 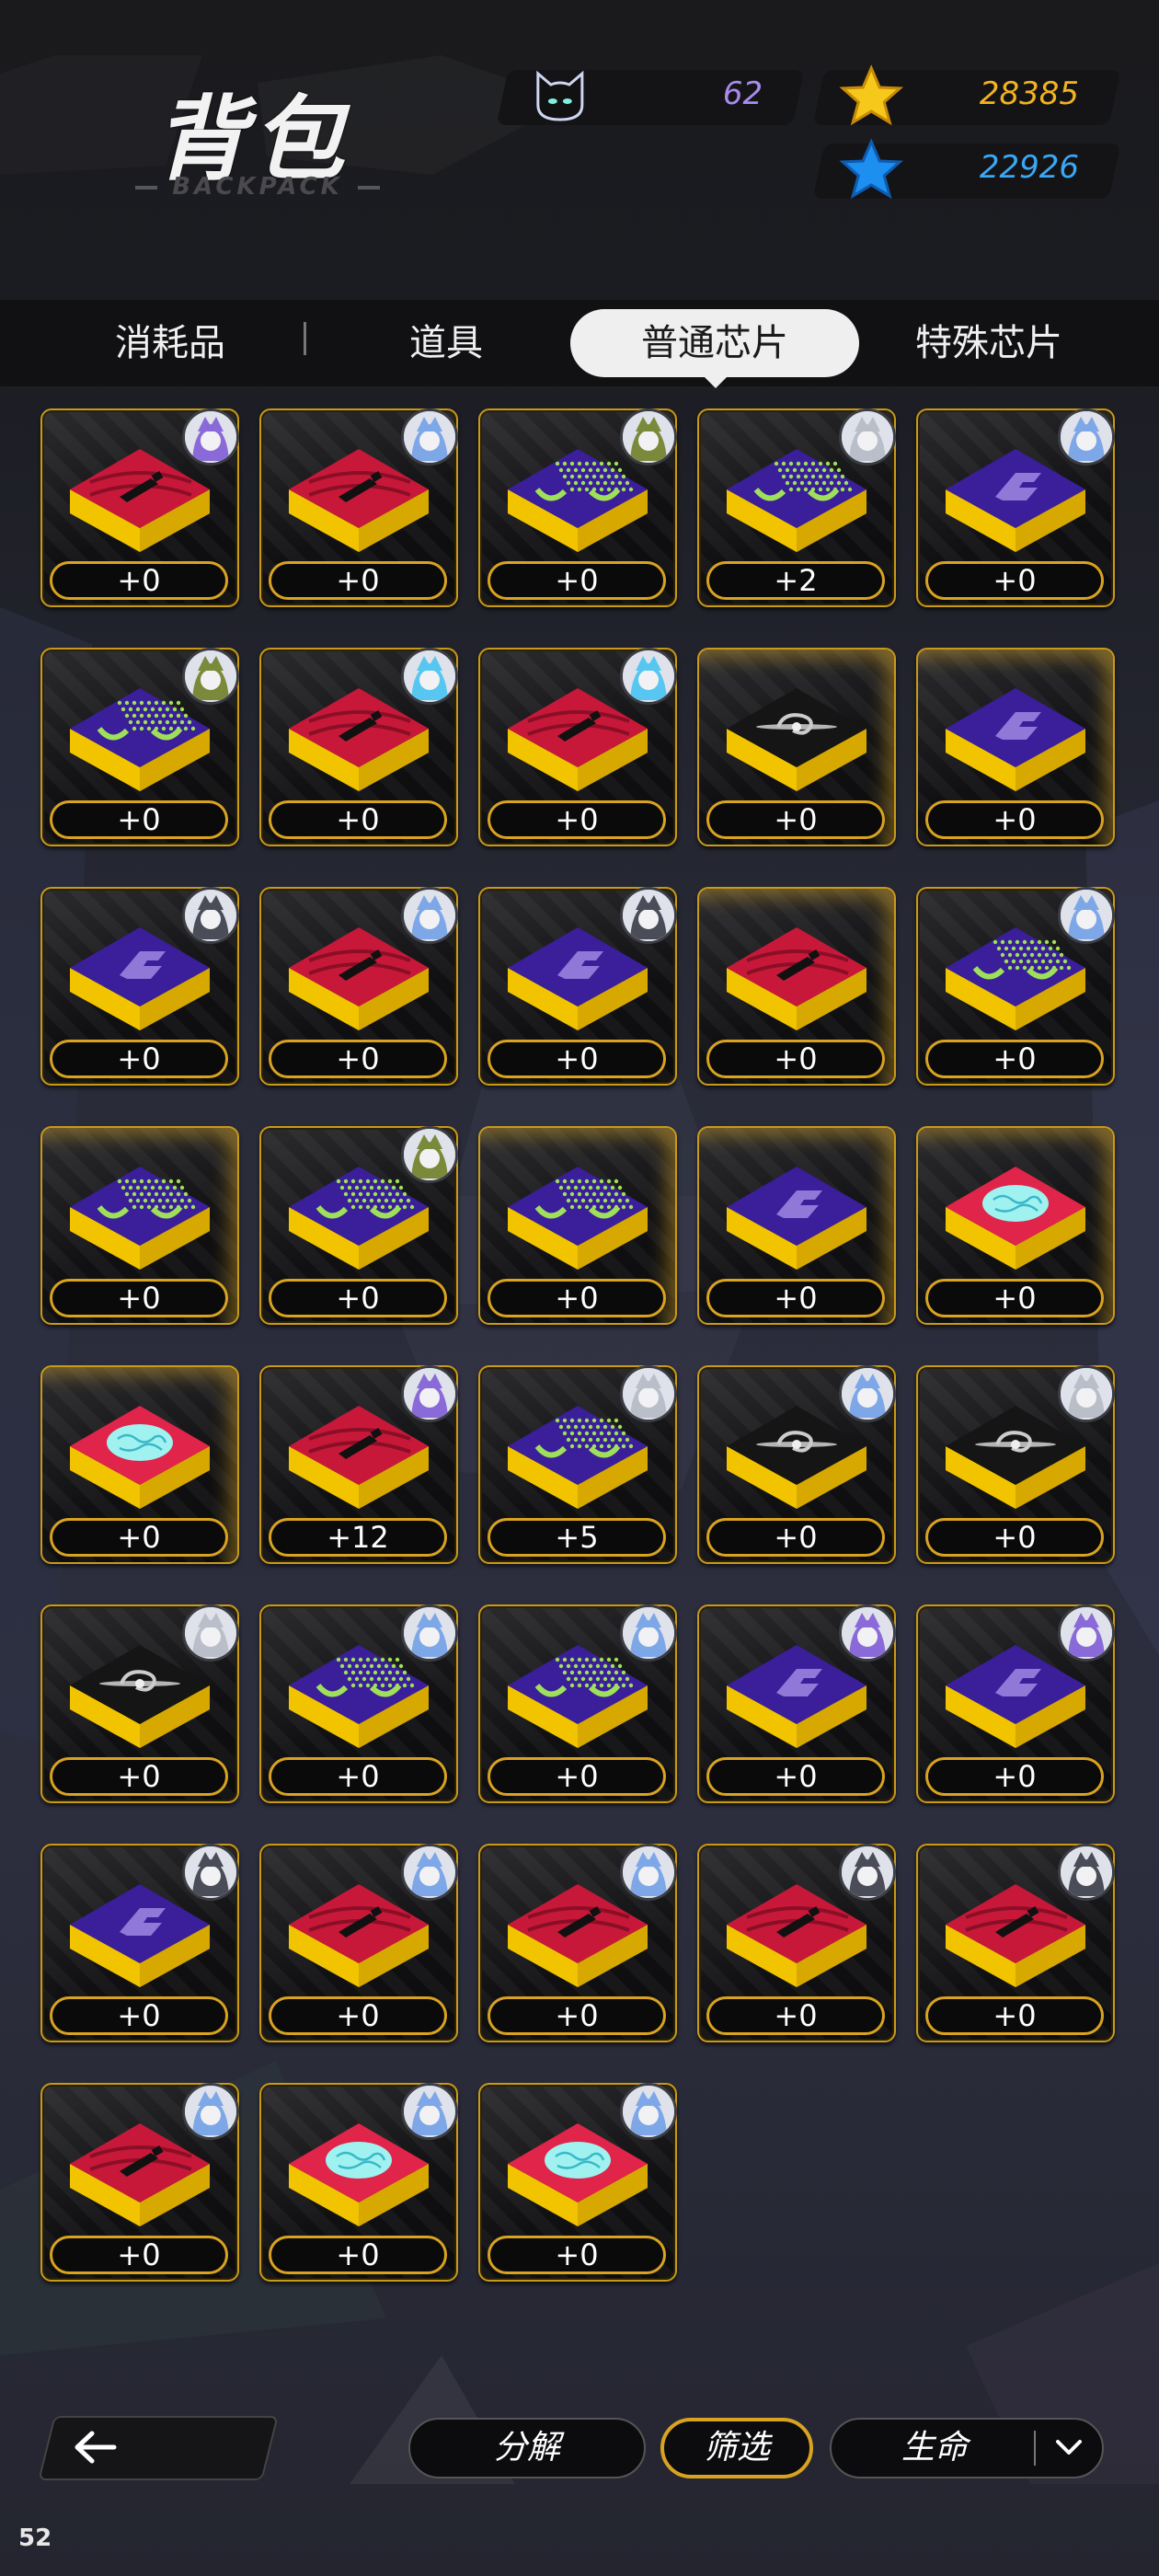 I want to click on blue-star-count: 22926, so click(x=1029, y=167).